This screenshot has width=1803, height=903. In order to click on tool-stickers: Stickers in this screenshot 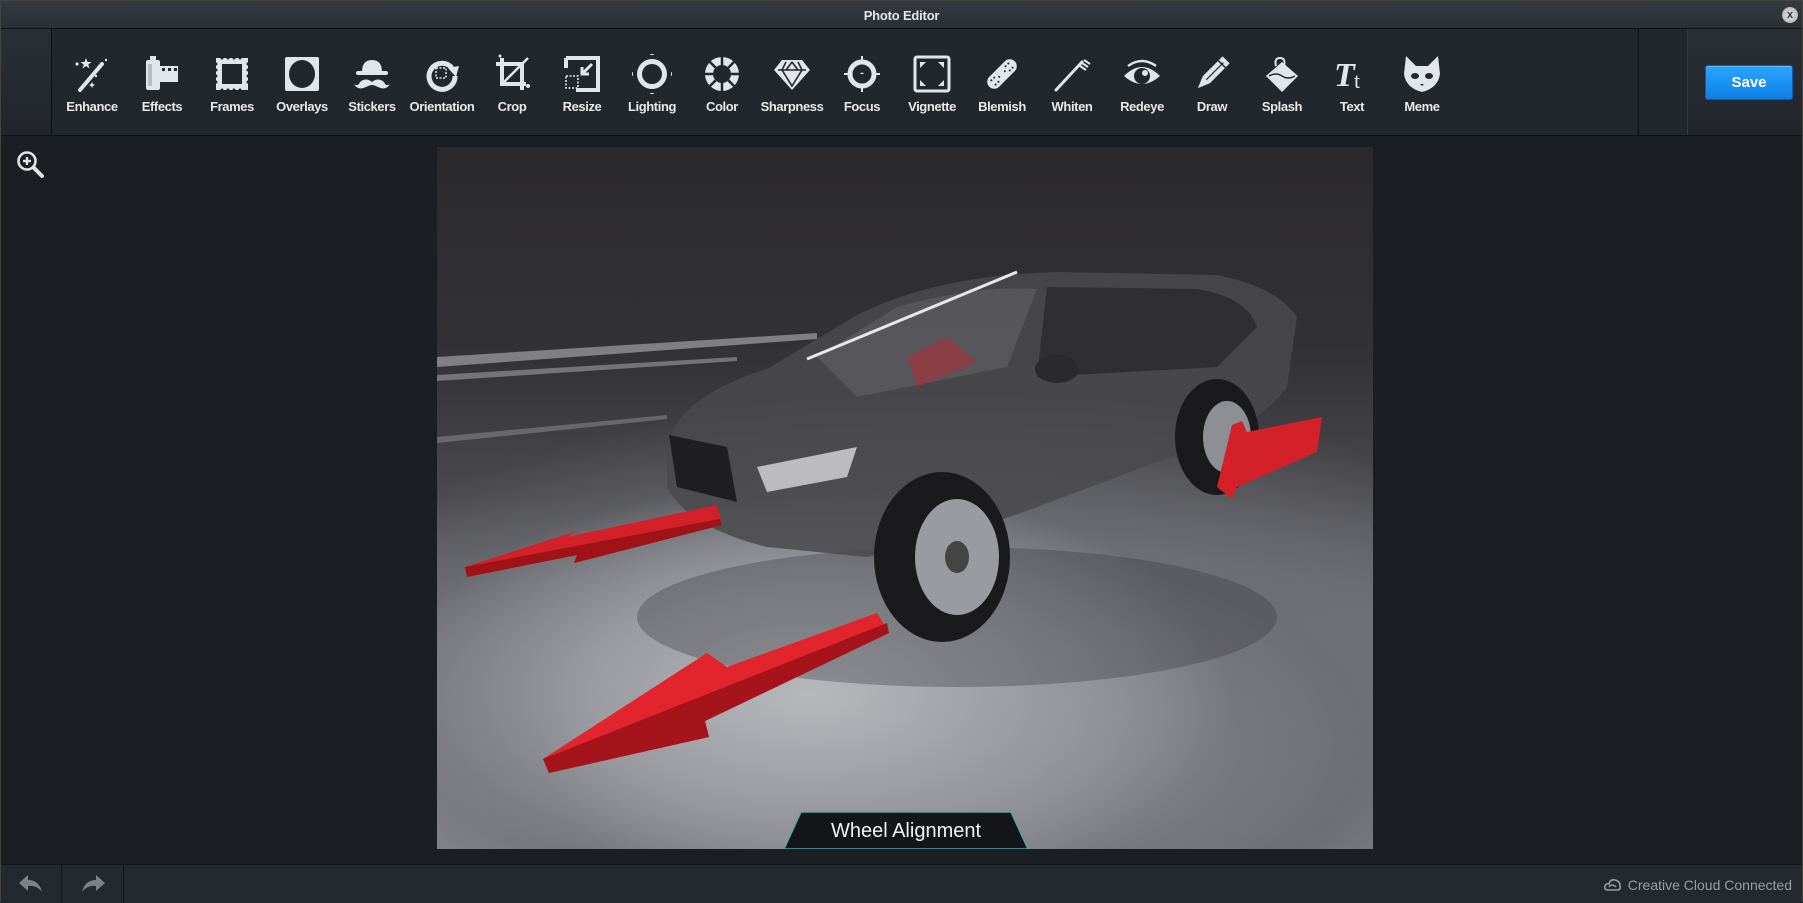, I will do `click(372, 82)`.